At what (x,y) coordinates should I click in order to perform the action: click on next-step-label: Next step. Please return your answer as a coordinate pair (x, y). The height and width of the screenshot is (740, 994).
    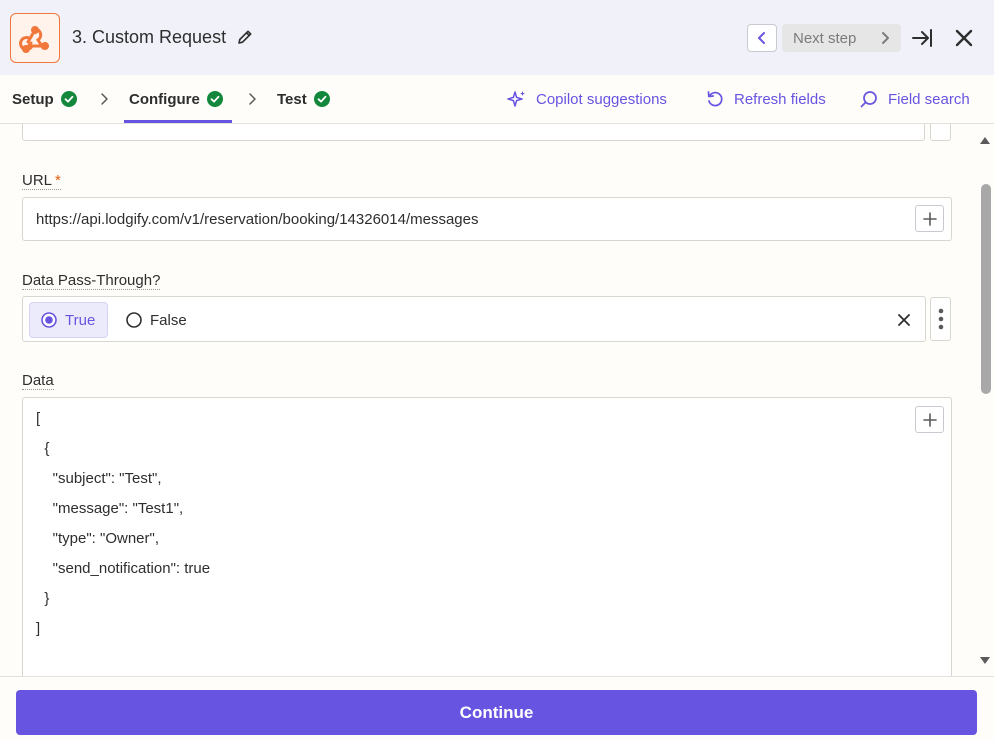
    Looking at the image, I should click on (825, 38).